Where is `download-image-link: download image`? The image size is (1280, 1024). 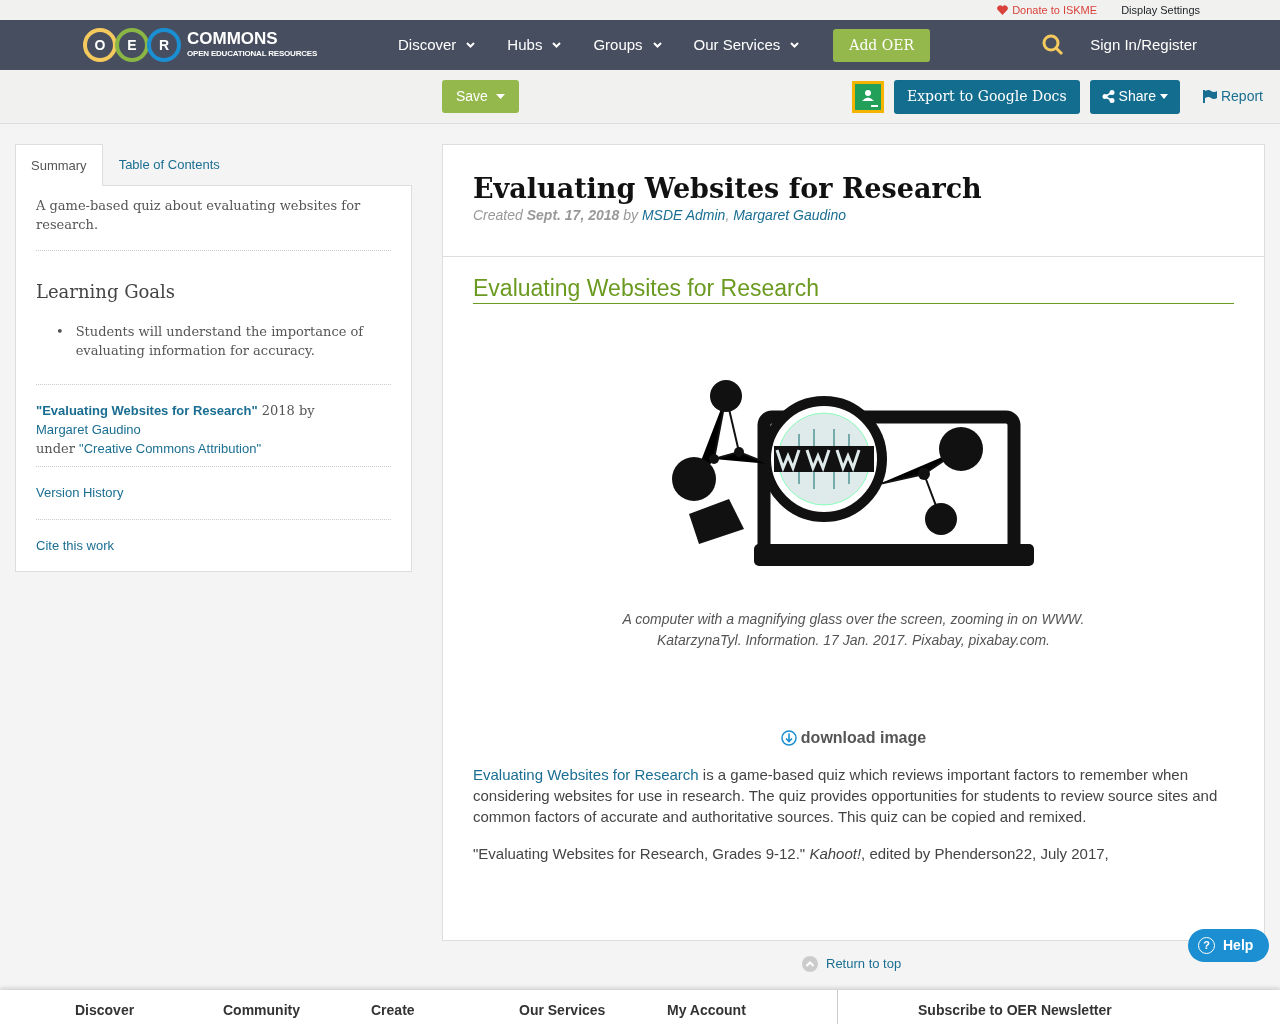 download-image-link: download image is located at coordinates (853, 738).